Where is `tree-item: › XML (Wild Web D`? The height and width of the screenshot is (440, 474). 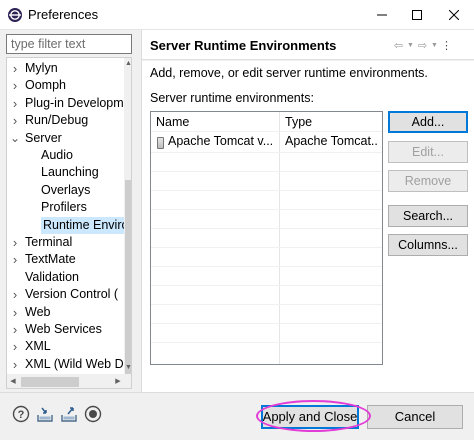
tree-item: › XML (Wild Web D is located at coordinates (65, 364).